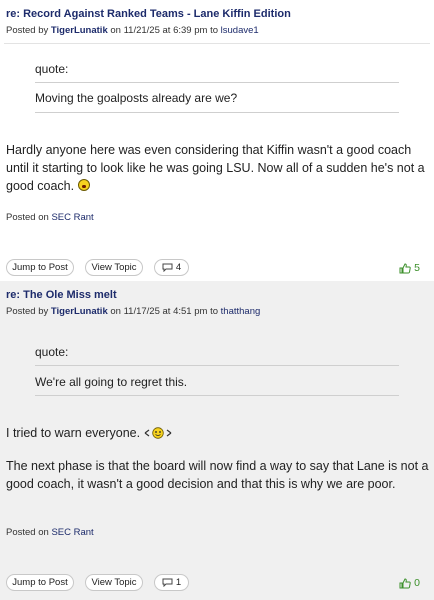  Describe the element at coordinates (73, 433) in the screenshot. I see `post-body-paragraph: I tried to warn everyone.` at that location.